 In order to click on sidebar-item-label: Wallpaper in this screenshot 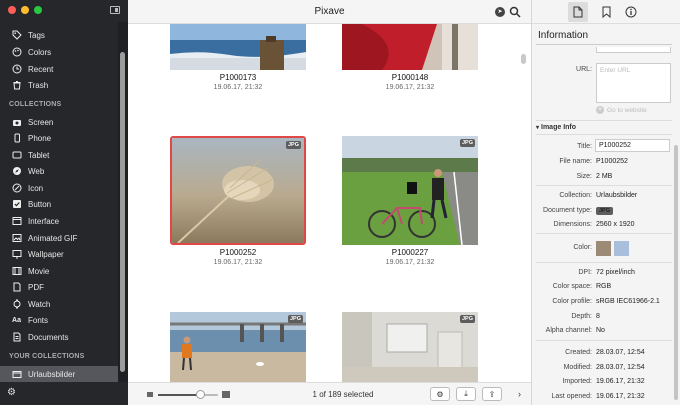, I will do `click(46, 254)`.